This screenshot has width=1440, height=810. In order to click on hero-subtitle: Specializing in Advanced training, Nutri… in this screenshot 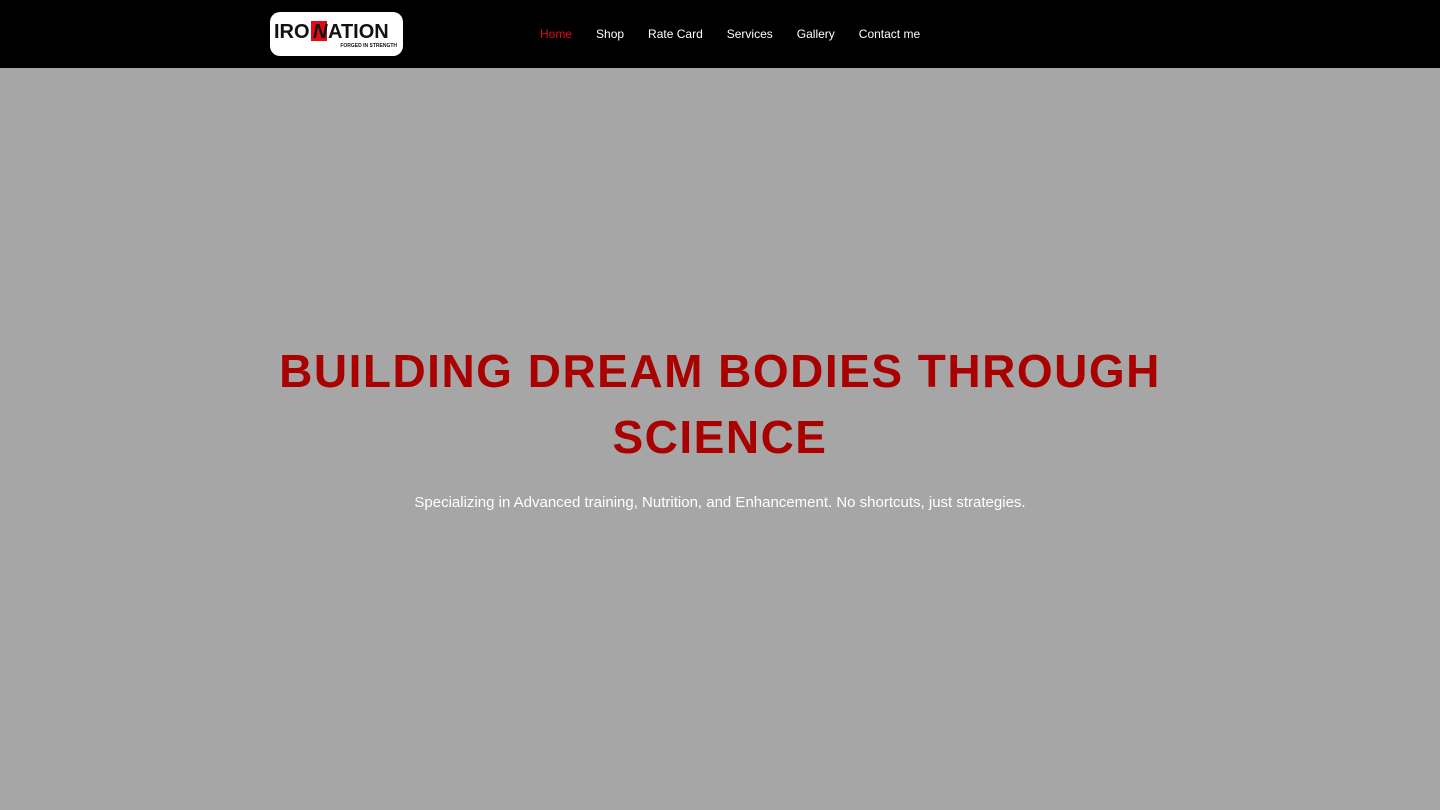, I will do `click(720, 502)`.